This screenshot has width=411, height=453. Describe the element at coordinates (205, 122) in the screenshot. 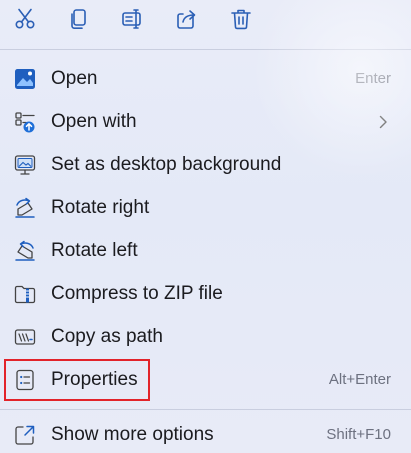

I see `menu-item-open-with: Open with` at that location.